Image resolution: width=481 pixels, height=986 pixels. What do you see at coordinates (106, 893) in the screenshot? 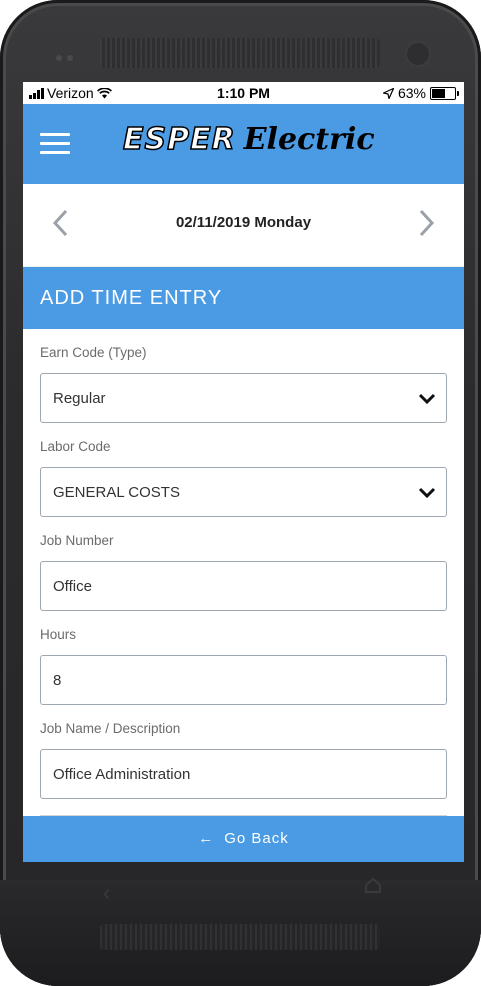
I see `hardware-back-icon: ‹` at bounding box center [106, 893].